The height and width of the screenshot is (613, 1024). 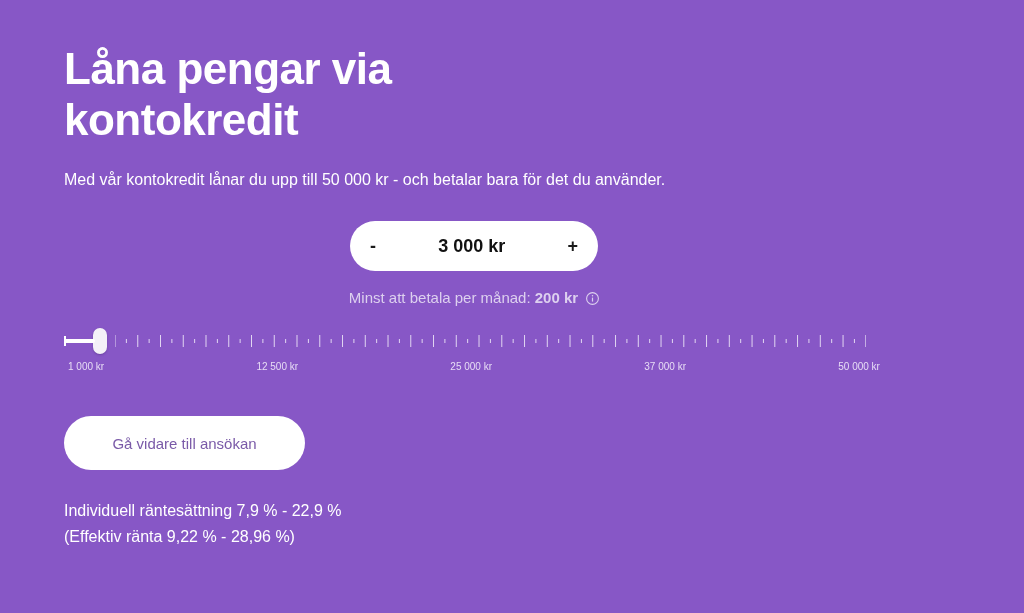 What do you see at coordinates (180, 537) in the screenshot?
I see `interest-rate-text: (Effektiv ränta 9,22 % - 28,96 %)` at bounding box center [180, 537].